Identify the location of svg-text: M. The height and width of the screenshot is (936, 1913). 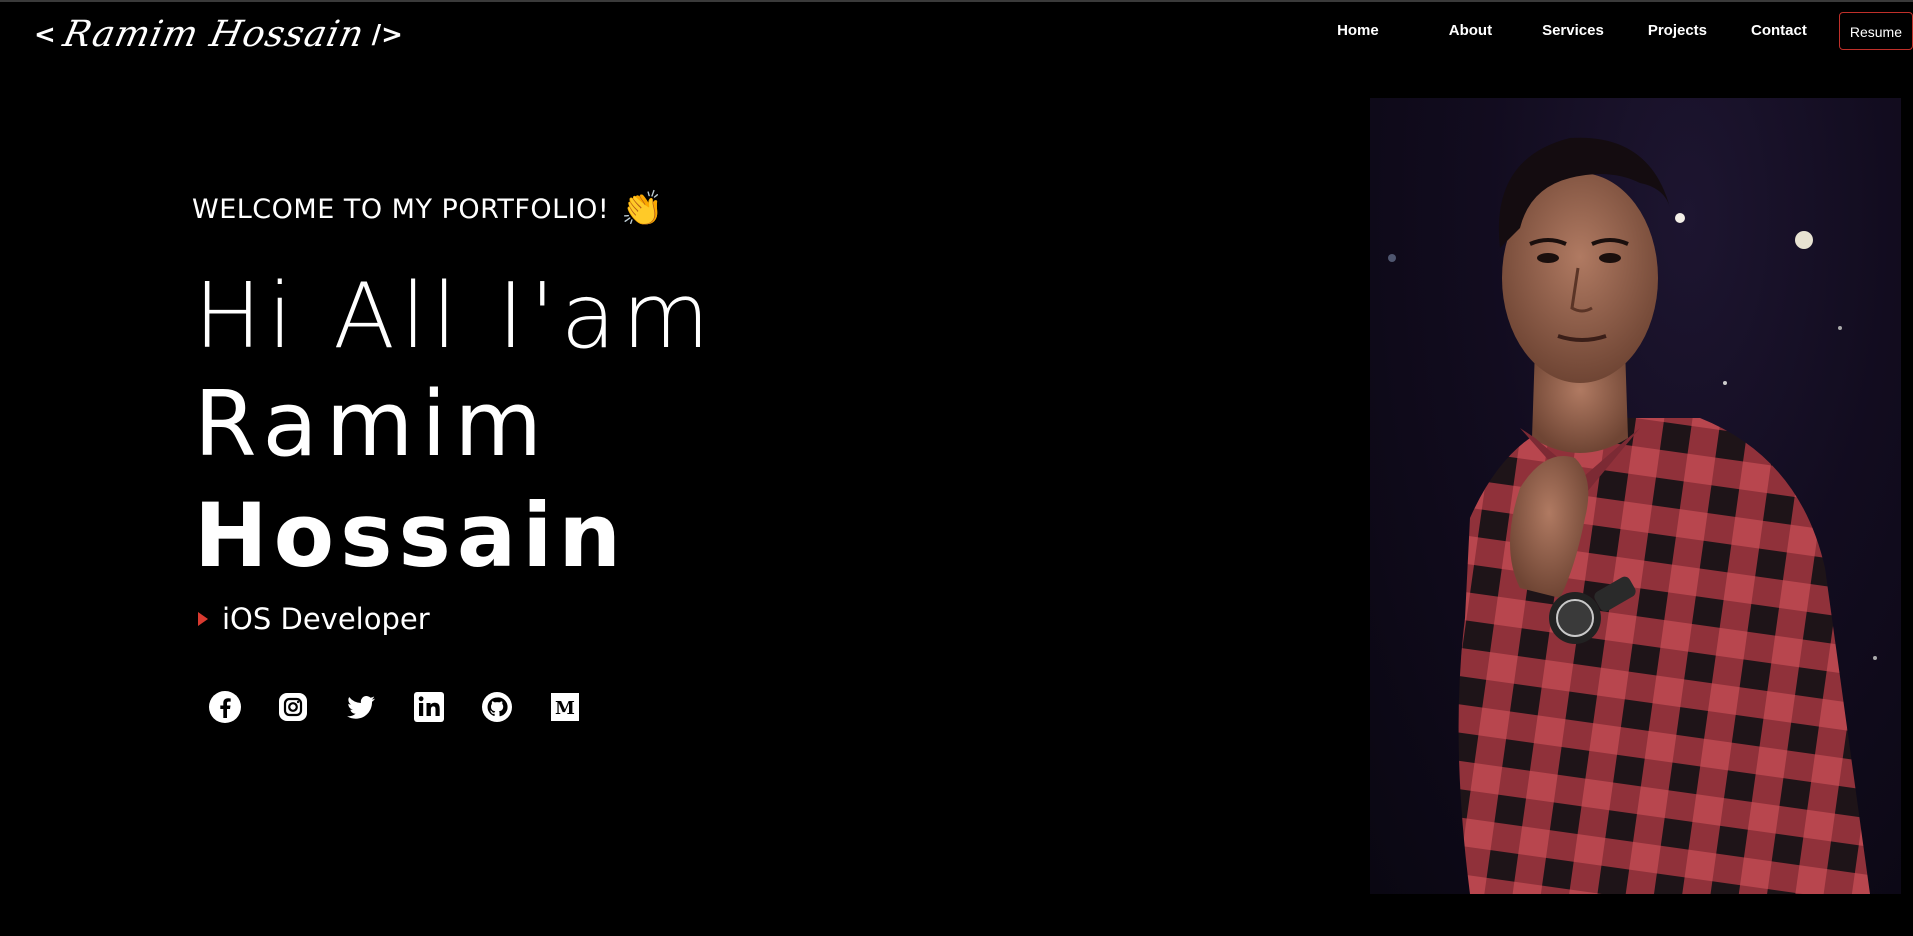
(565, 708).